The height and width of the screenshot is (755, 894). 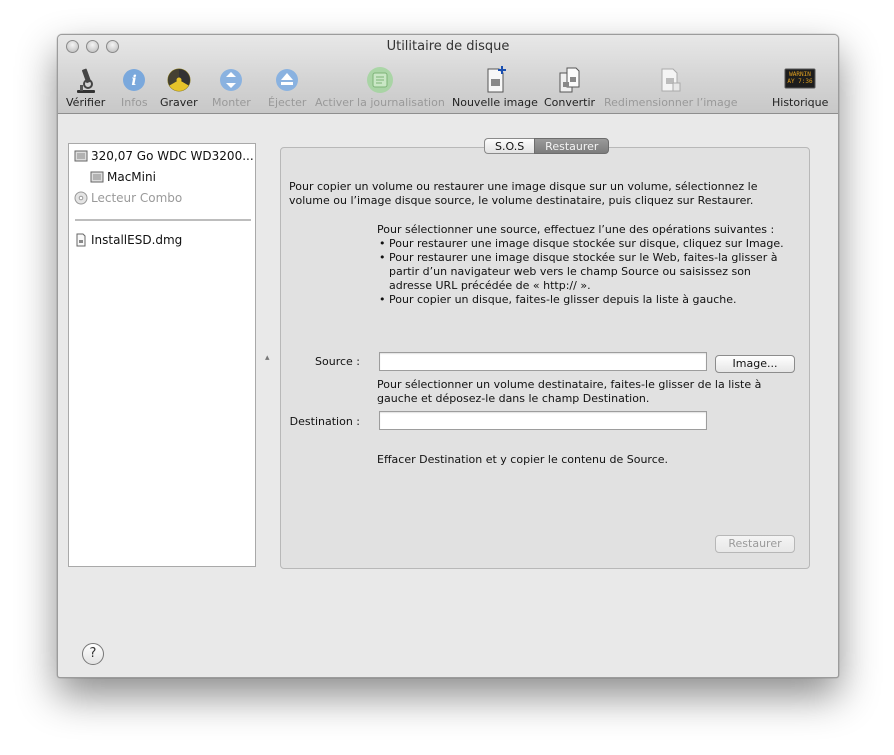 I want to click on sidebar-item-macmini: MacMini, so click(x=123, y=178).